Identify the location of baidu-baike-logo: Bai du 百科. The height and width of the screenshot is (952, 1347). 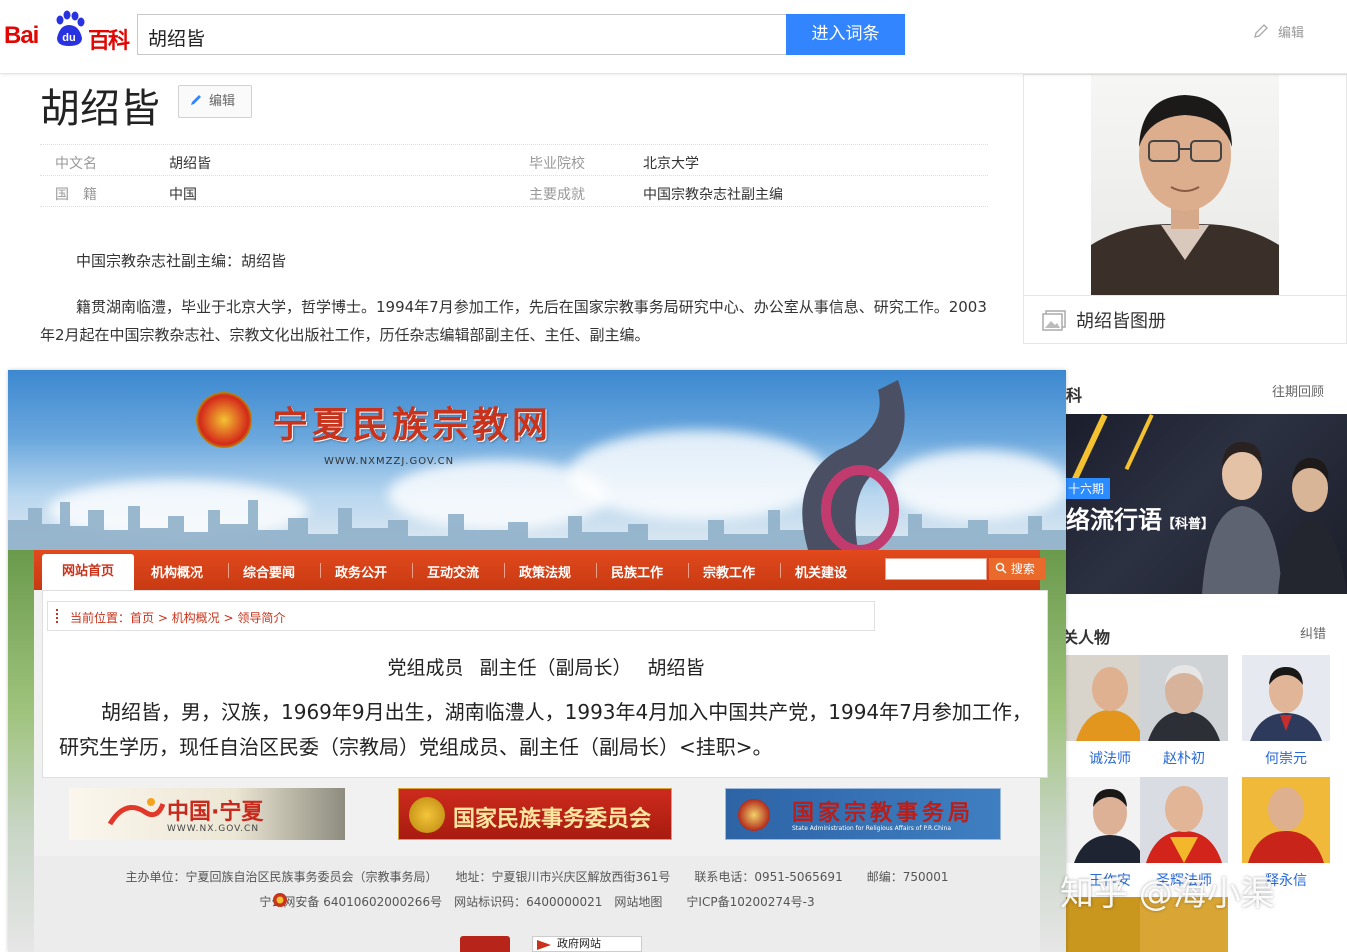
(67, 32).